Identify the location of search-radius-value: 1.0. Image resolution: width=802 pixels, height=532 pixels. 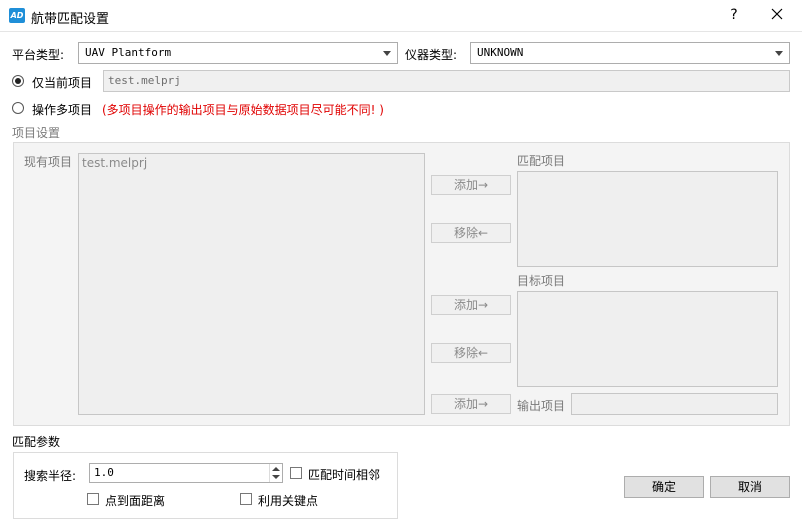
(104, 472).